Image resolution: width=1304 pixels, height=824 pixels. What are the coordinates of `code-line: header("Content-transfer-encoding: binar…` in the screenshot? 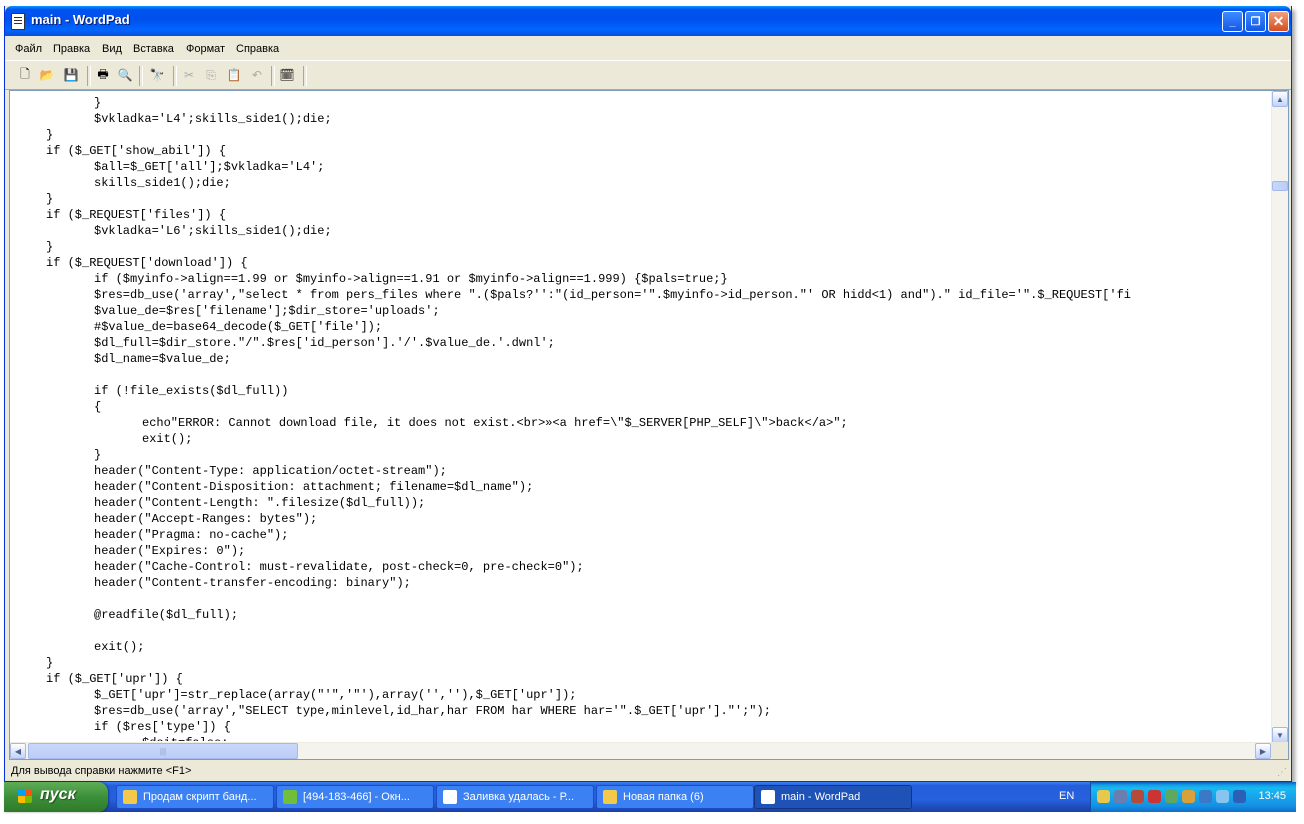 It's located at (252, 583).